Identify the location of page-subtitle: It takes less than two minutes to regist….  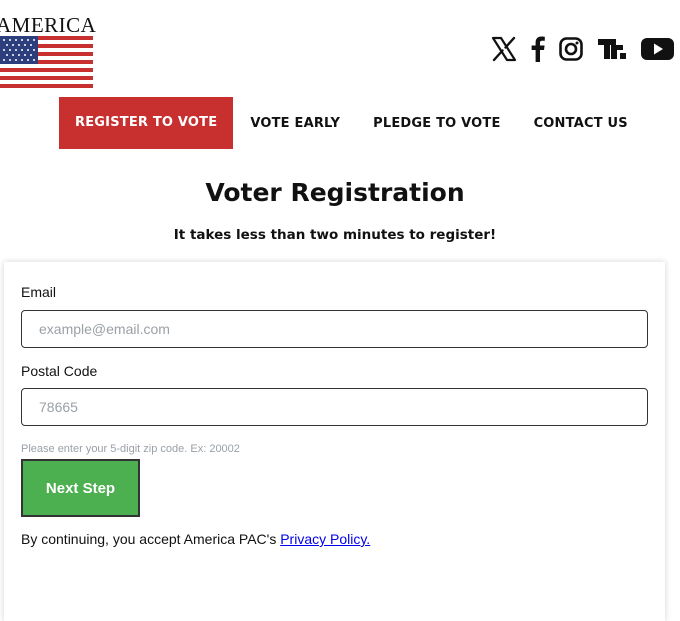
(335, 235).